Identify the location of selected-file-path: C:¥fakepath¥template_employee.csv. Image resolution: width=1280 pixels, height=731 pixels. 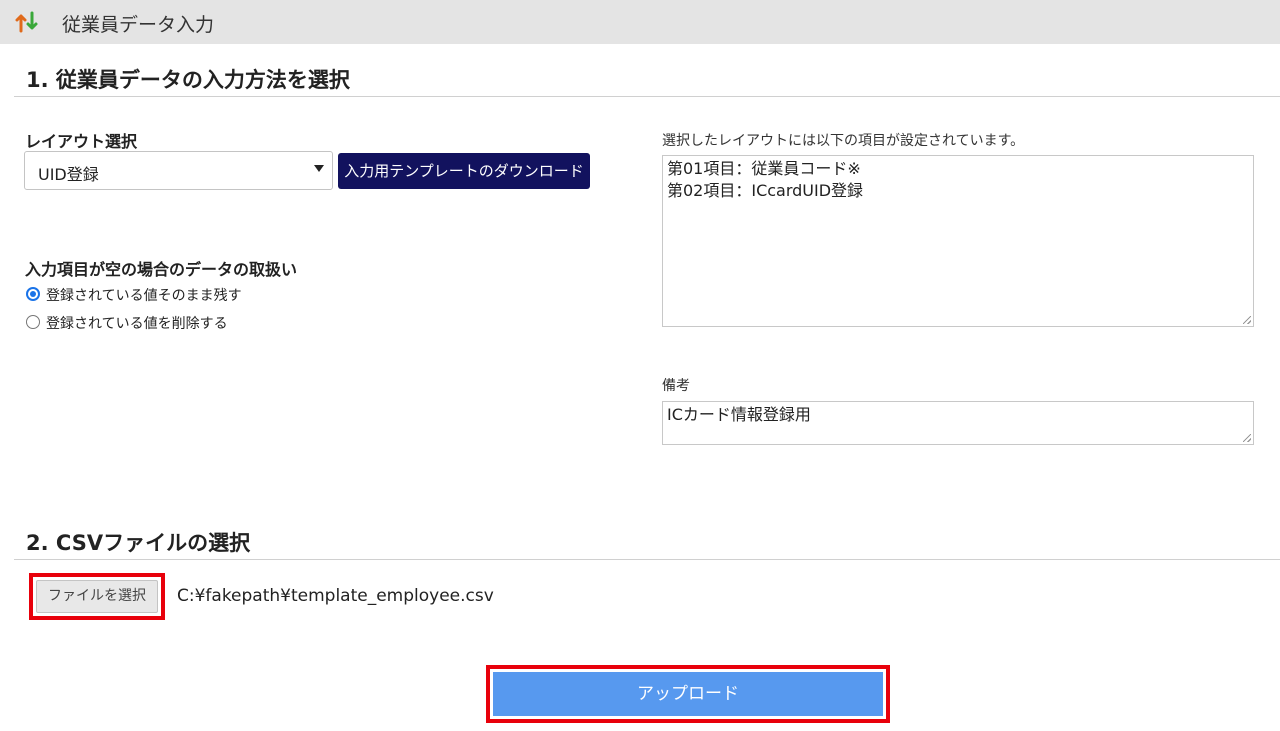
(335, 596).